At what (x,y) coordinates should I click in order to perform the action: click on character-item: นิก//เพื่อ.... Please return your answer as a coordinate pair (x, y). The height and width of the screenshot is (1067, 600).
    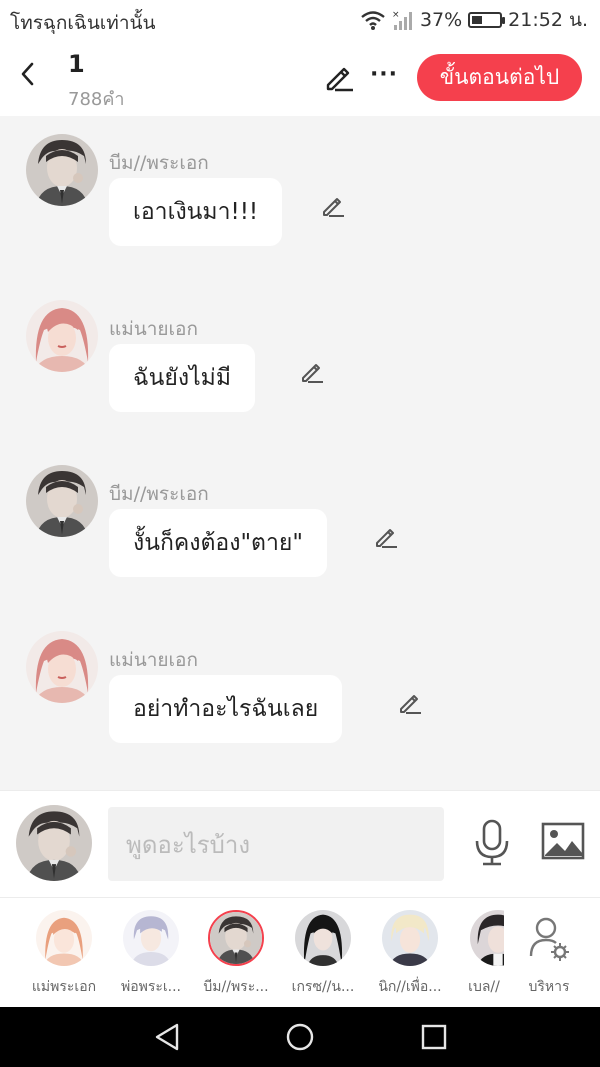
    Looking at the image, I should click on (410, 956).